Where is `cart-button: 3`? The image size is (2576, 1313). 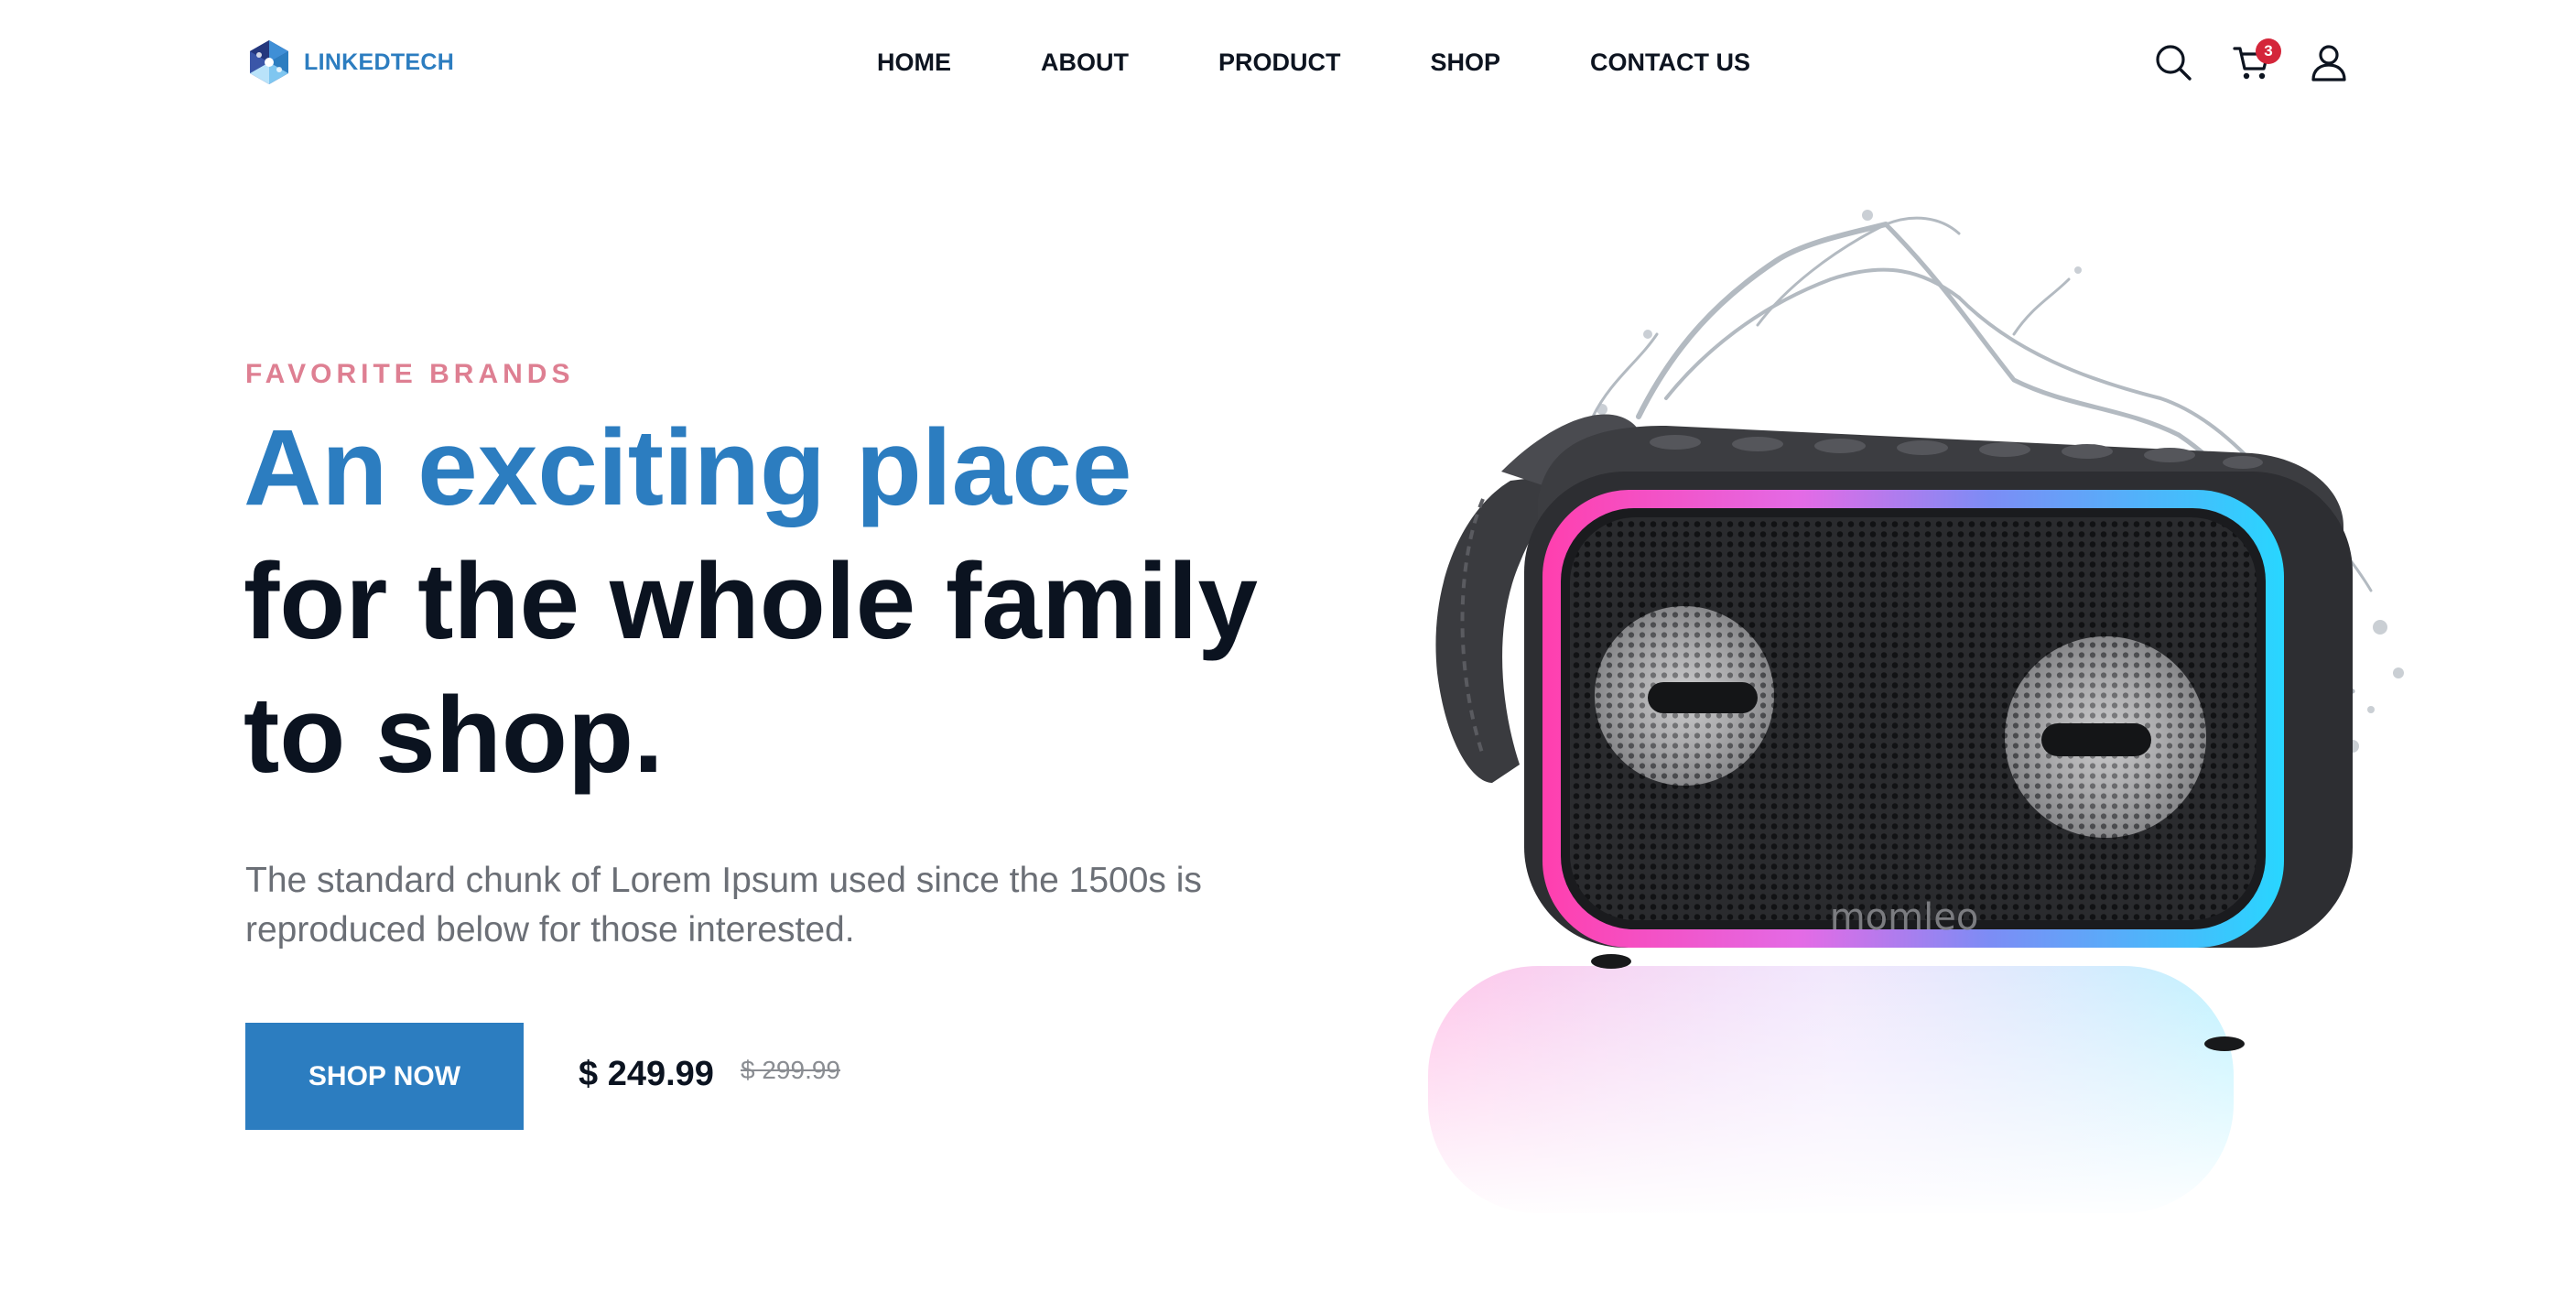 cart-button: 3 is located at coordinates (2257, 60).